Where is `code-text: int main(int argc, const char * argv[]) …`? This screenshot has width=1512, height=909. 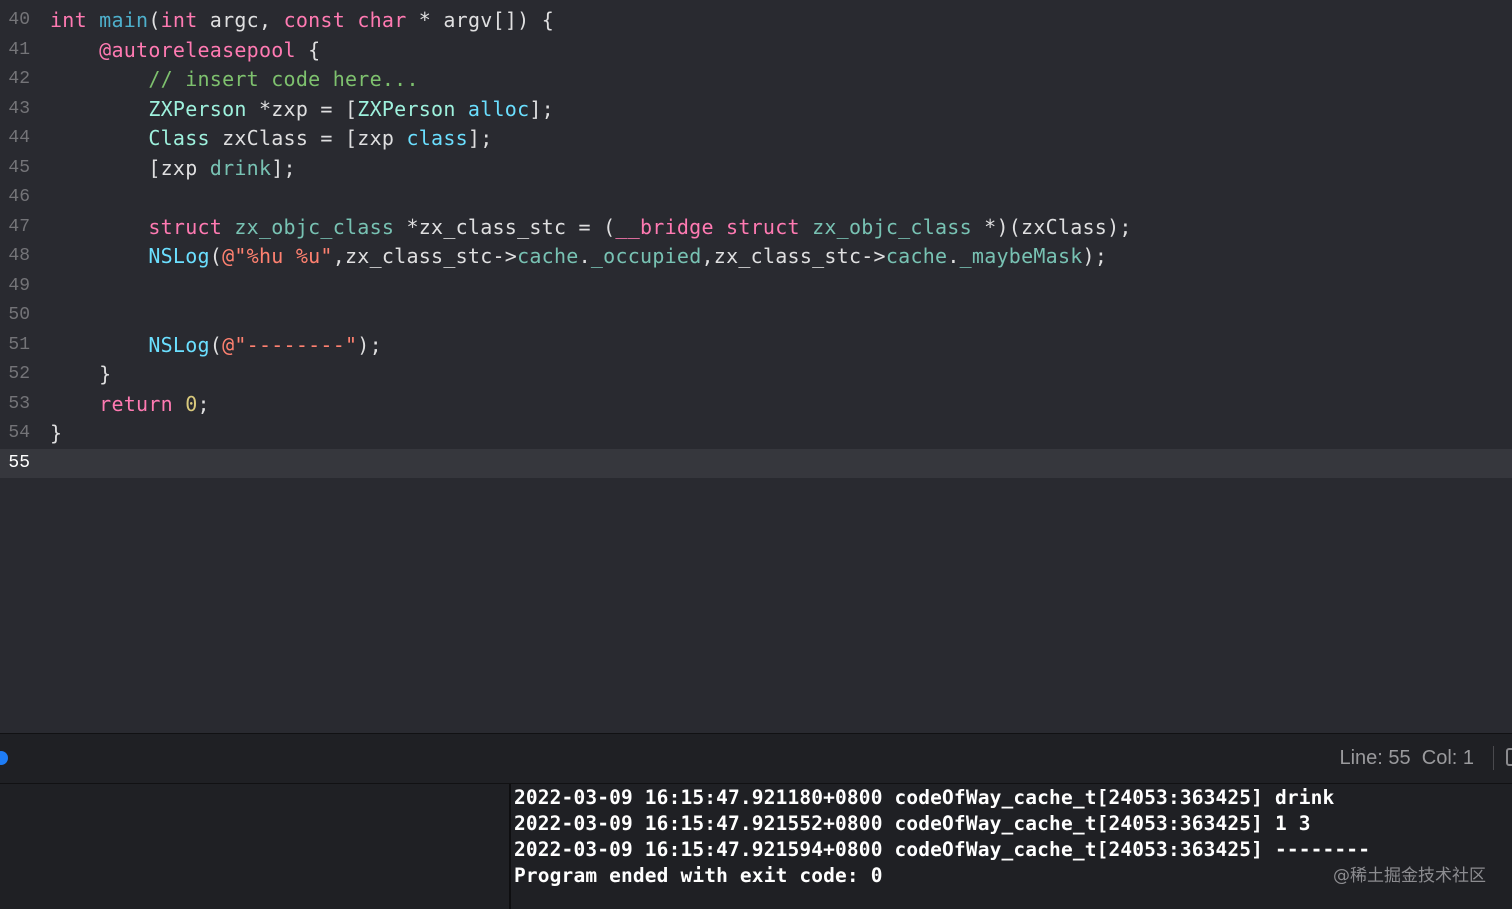
code-text: int main(int argc, const char * argv[]) … is located at coordinates (302, 21).